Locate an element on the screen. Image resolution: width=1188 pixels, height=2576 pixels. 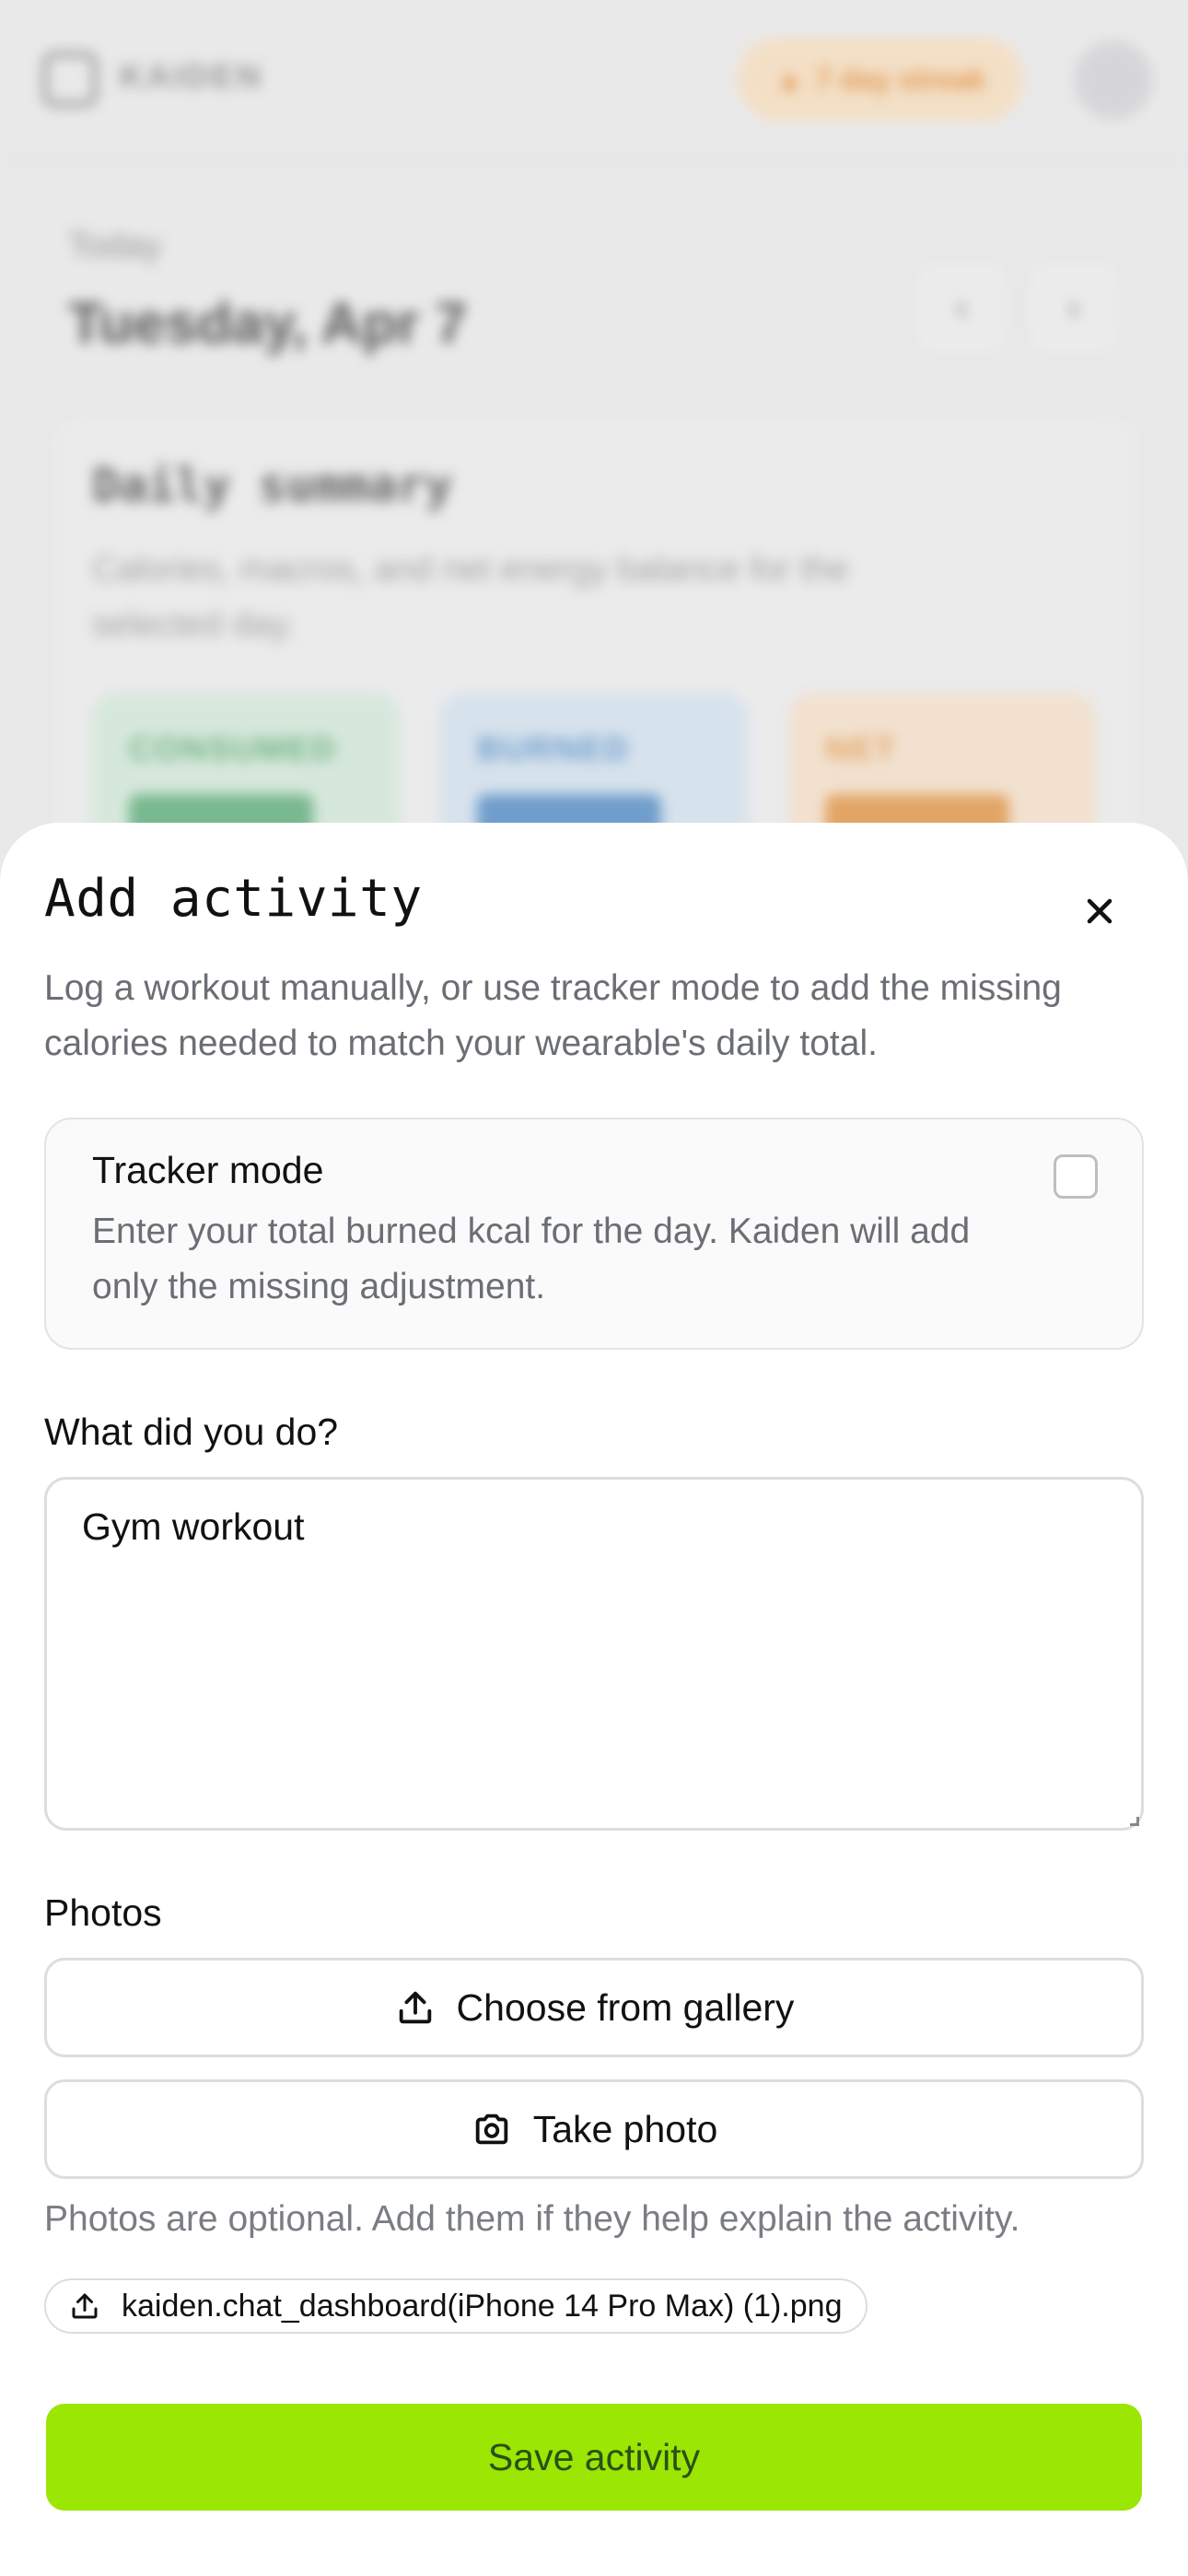
choose-from-gallery-button: Choose from gallery is located at coordinates (594, 2008).